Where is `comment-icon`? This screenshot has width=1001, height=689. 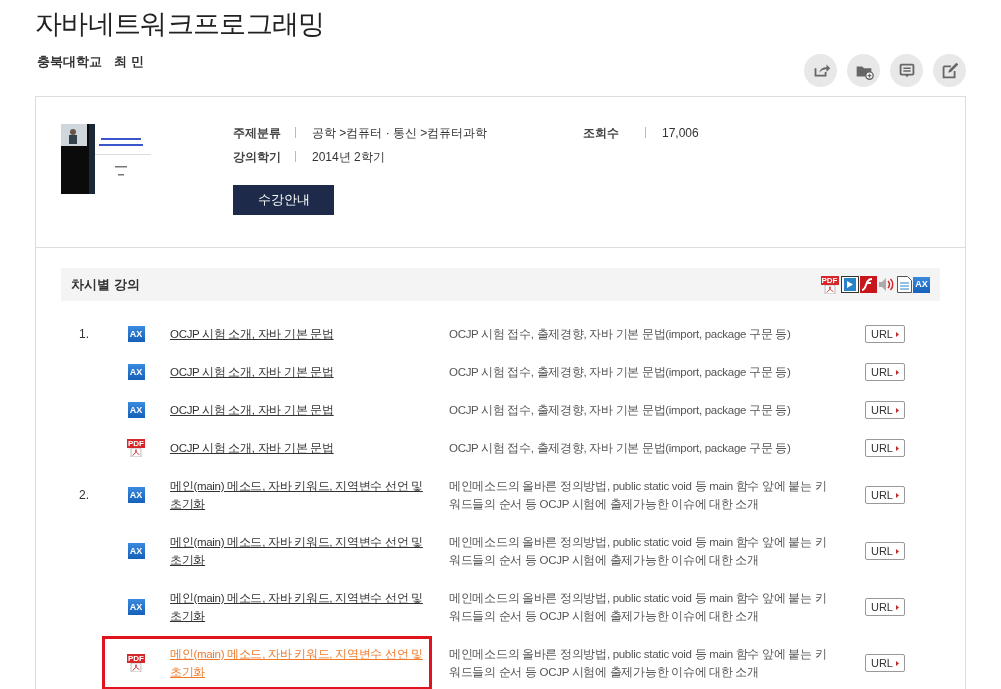 comment-icon is located at coordinates (906, 70).